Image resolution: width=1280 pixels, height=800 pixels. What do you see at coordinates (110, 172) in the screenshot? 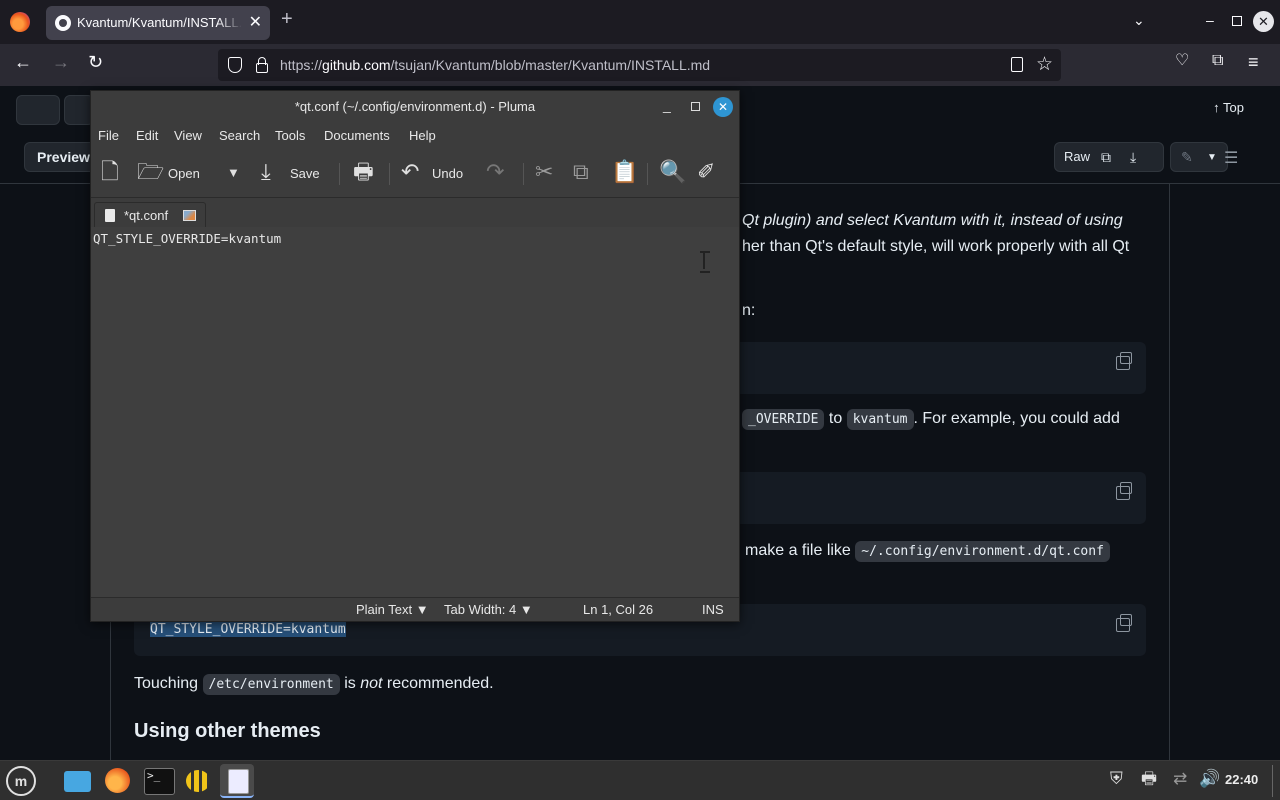
I see `new-document-icon: 🗋` at bounding box center [110, 172].